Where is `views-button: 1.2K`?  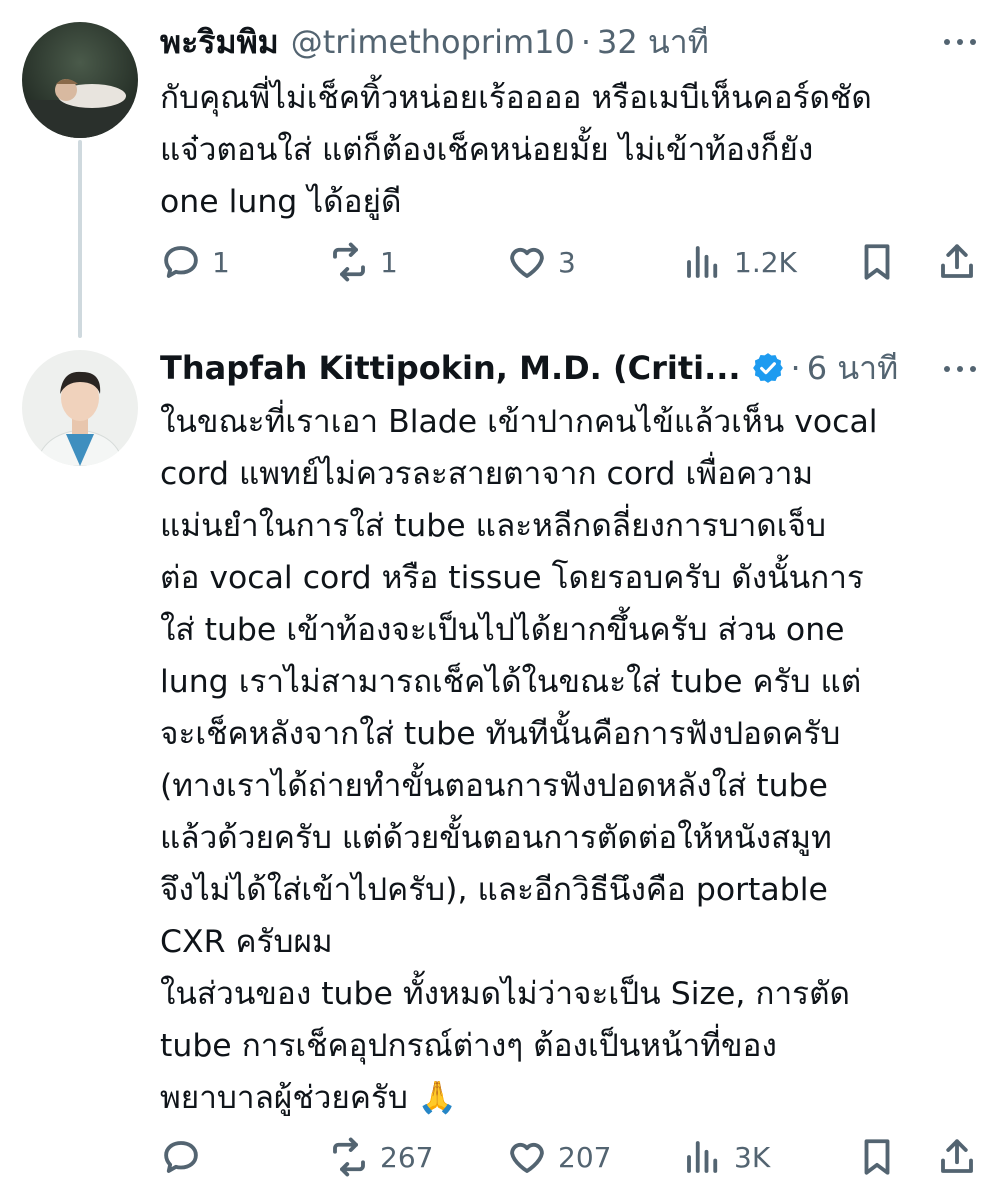
views-button: 1.2K is located at coordinates (739, 262).